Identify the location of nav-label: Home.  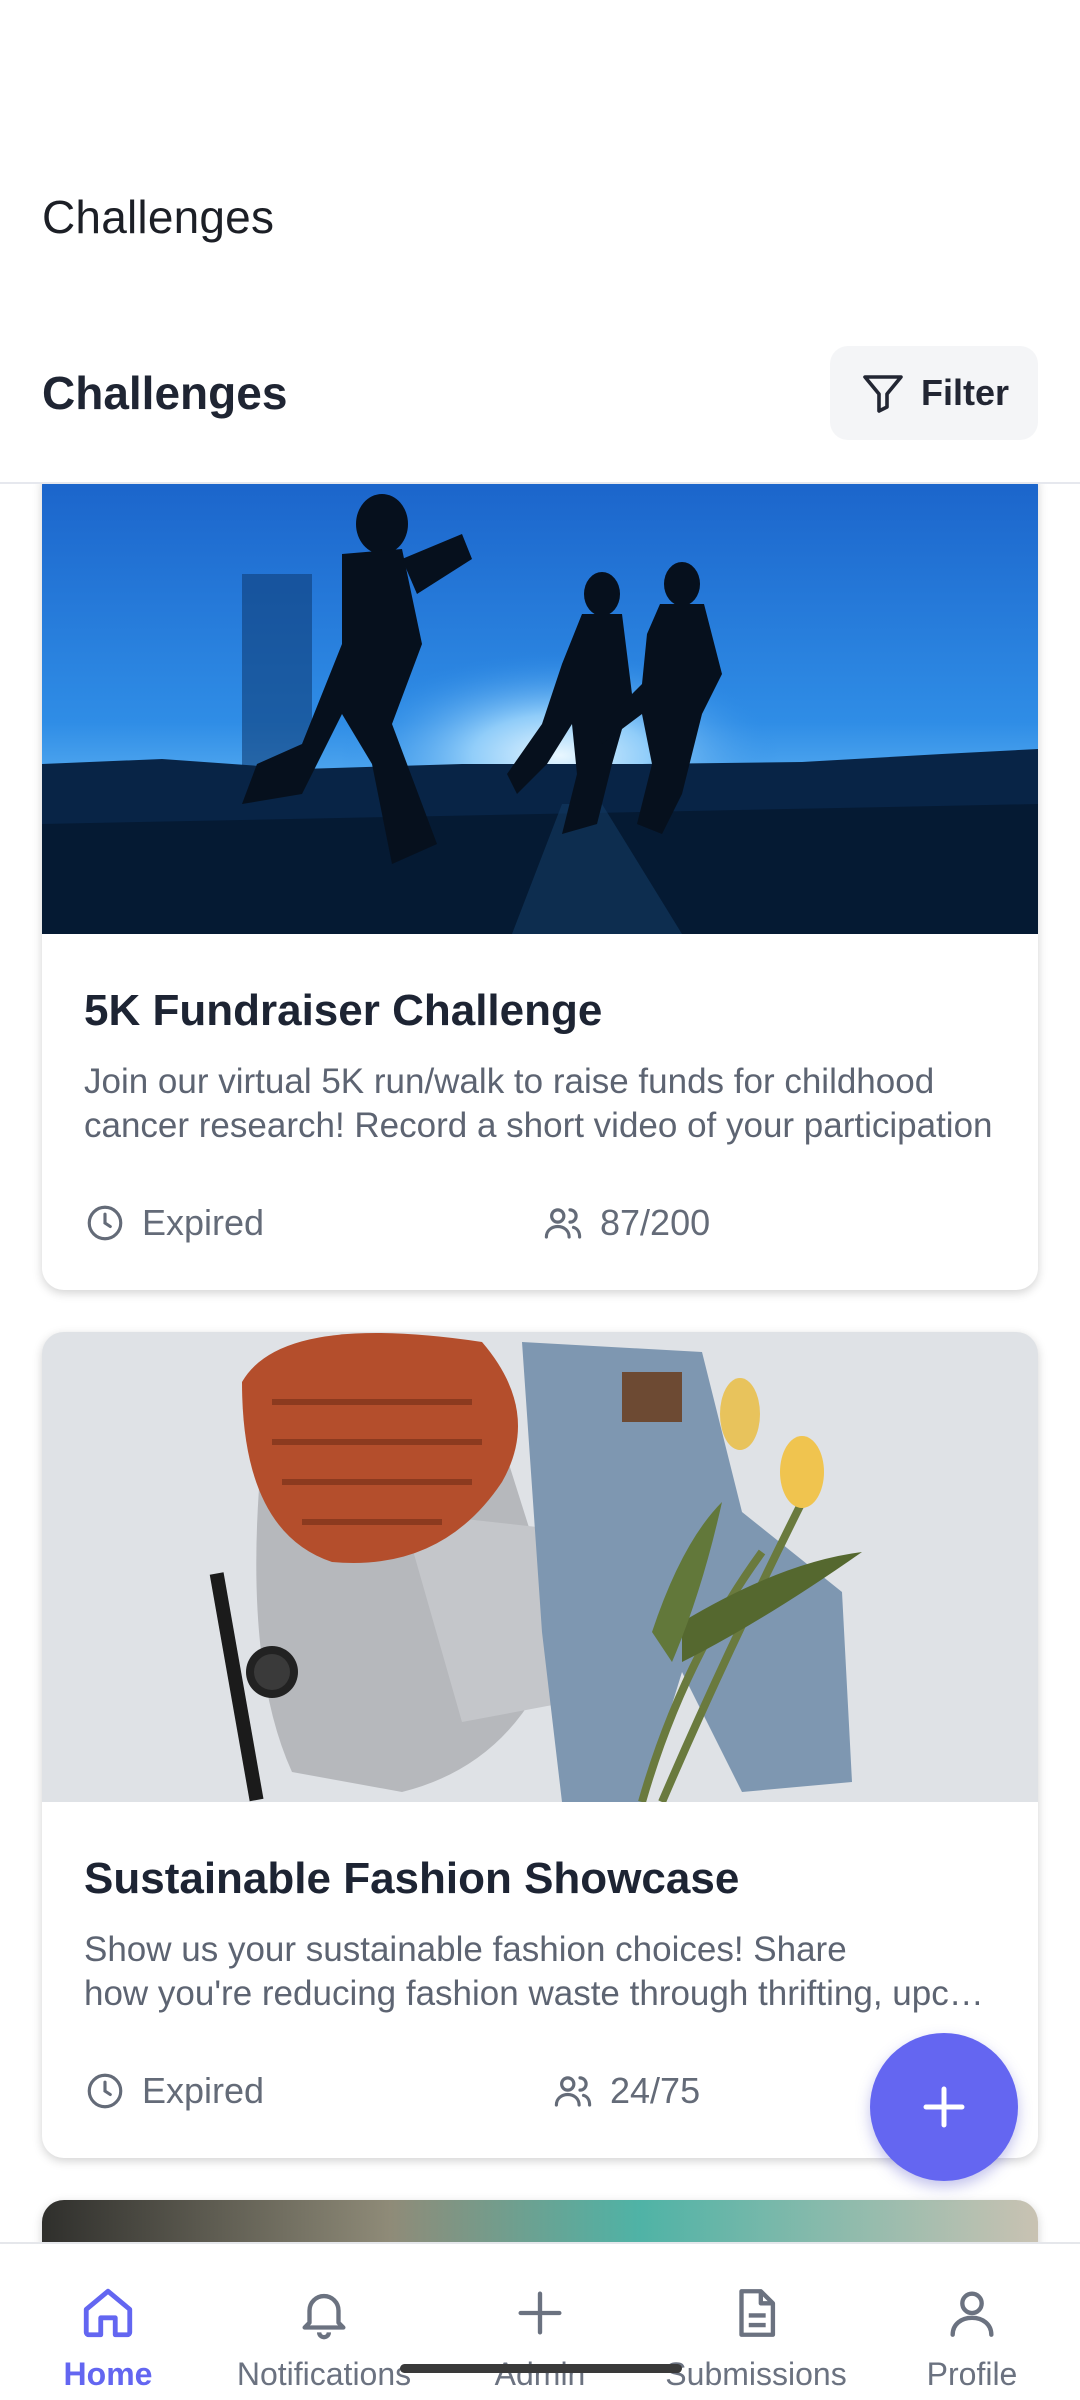
(108, 2374).